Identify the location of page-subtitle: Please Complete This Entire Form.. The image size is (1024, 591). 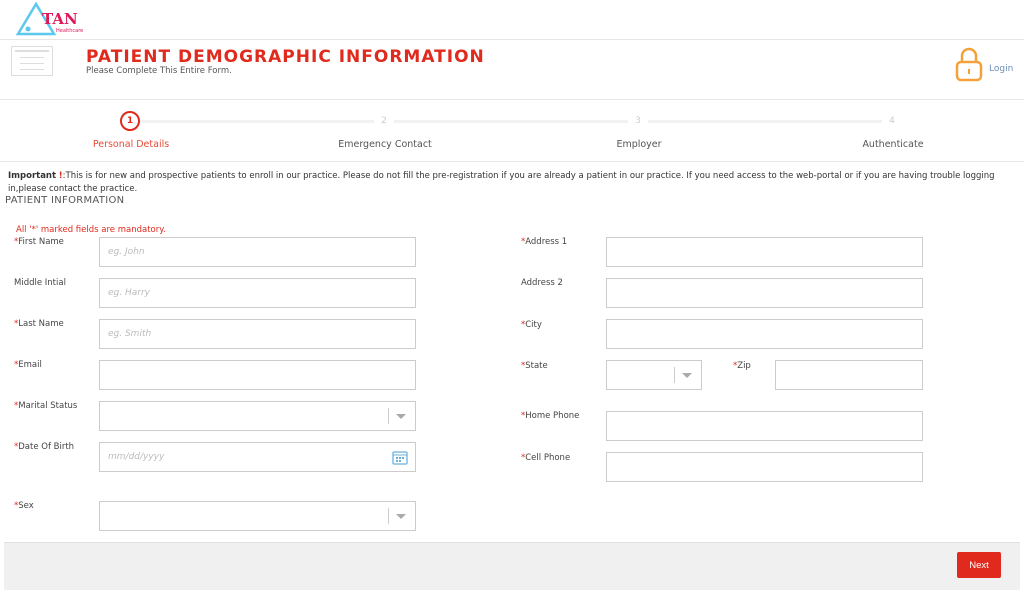
(159, 71).